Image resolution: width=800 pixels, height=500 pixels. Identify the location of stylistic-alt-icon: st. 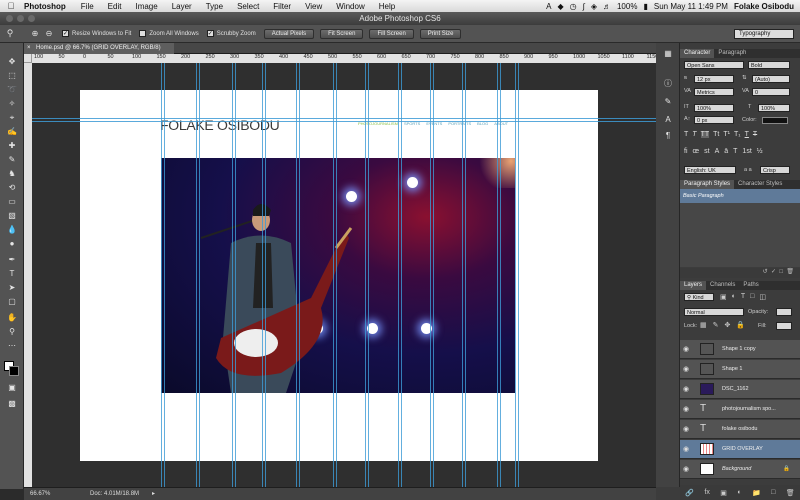
(706, 151).